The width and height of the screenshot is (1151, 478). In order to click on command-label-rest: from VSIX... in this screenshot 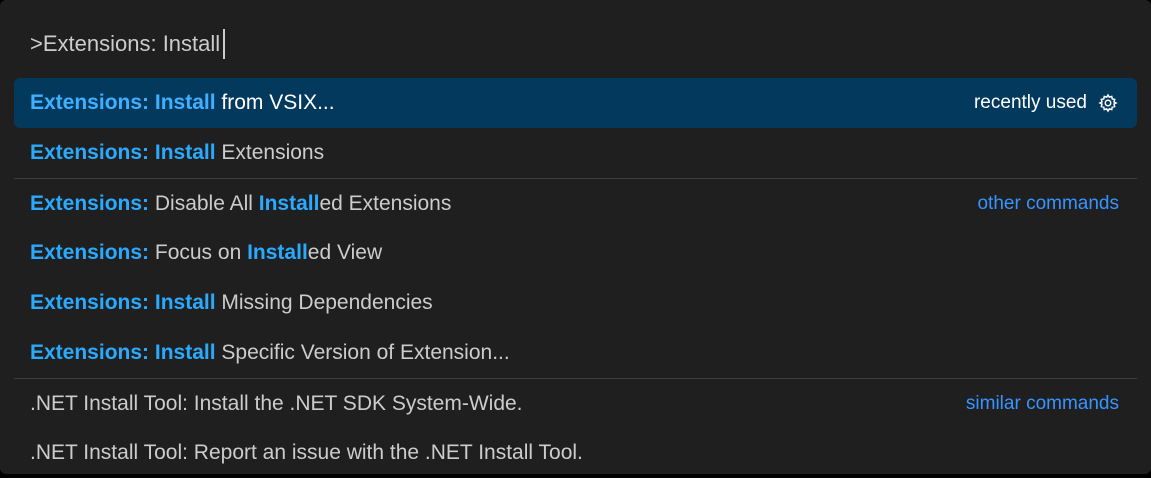, I will do `click(275, 102)`.